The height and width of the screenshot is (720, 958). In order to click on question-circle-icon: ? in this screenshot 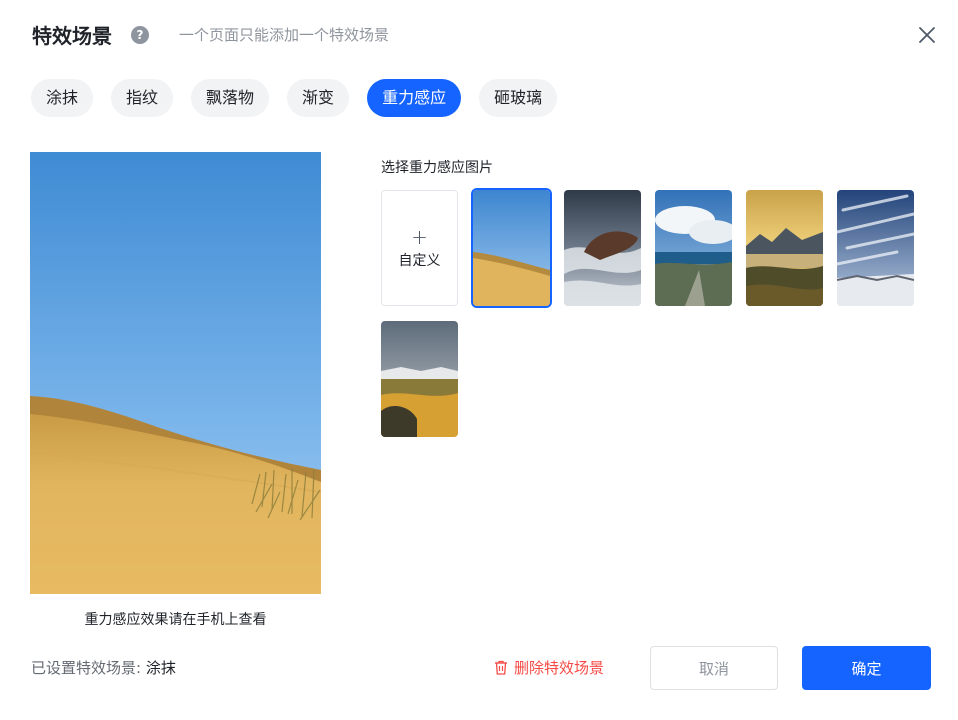, I will do `click(140, 35)`.